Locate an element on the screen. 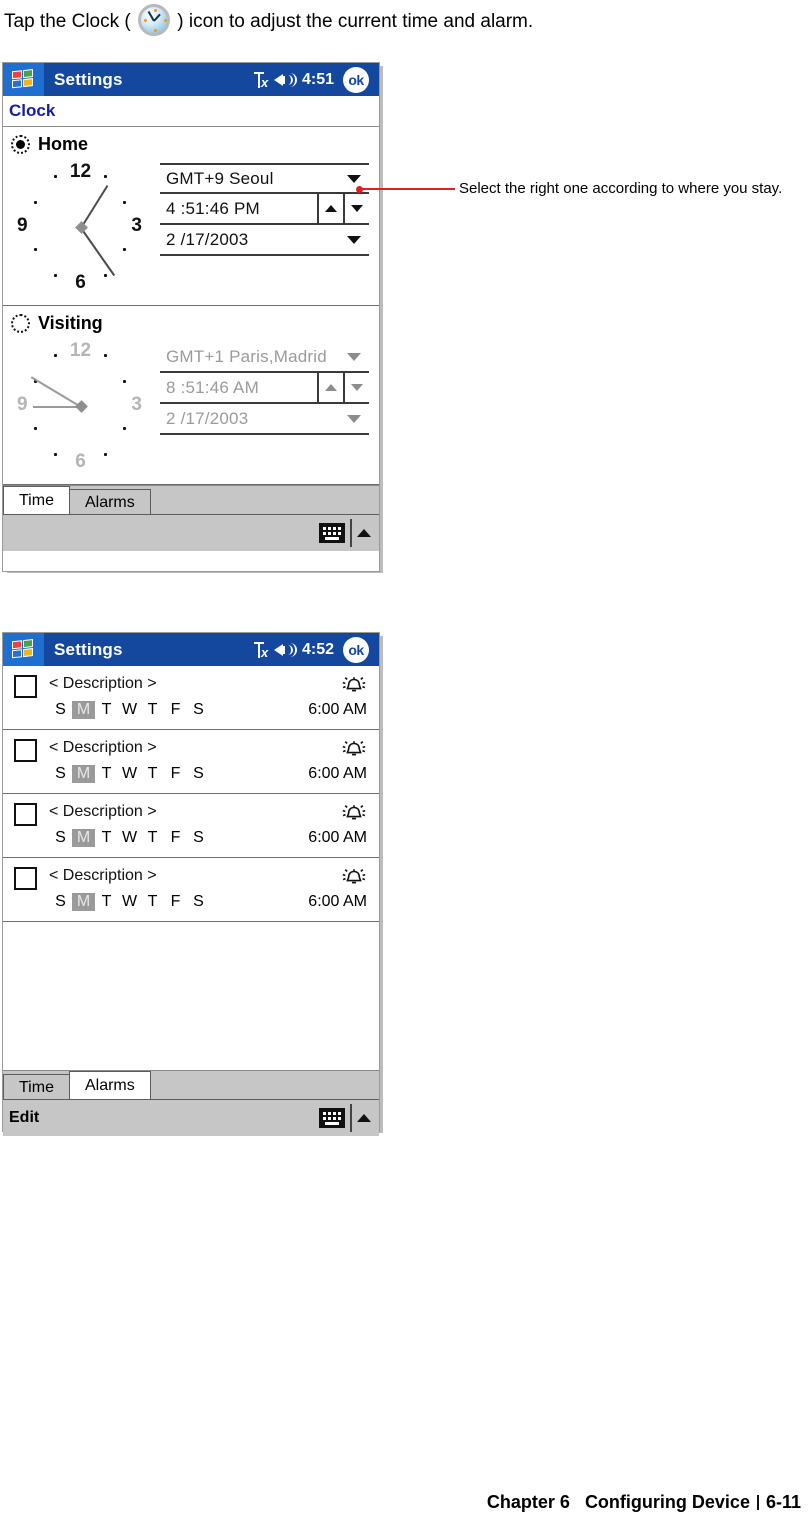  clock-icon is located at coordinates (154, 20).